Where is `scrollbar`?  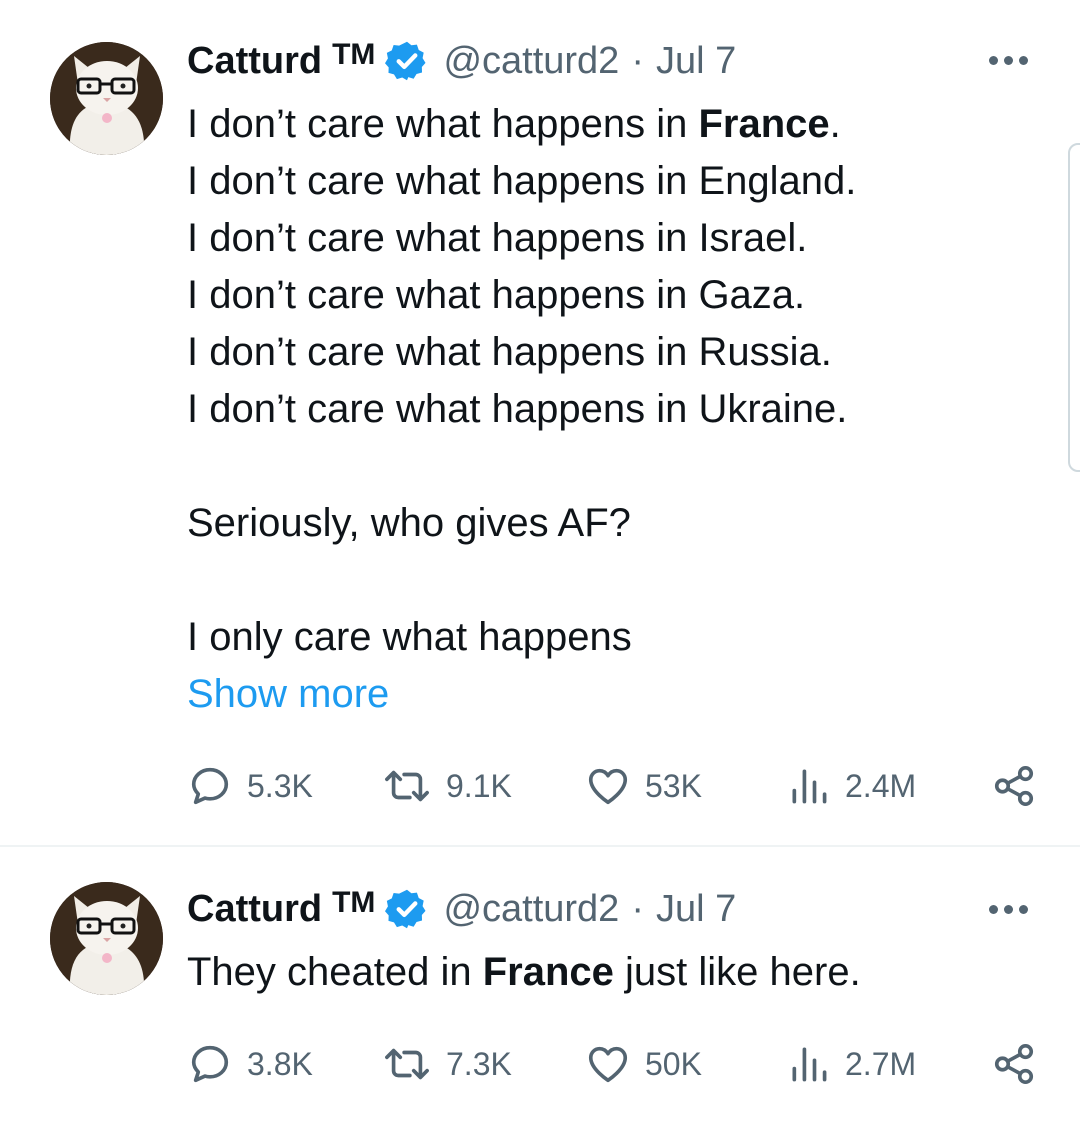
scrollbar is located at coordinates (1074, 307).